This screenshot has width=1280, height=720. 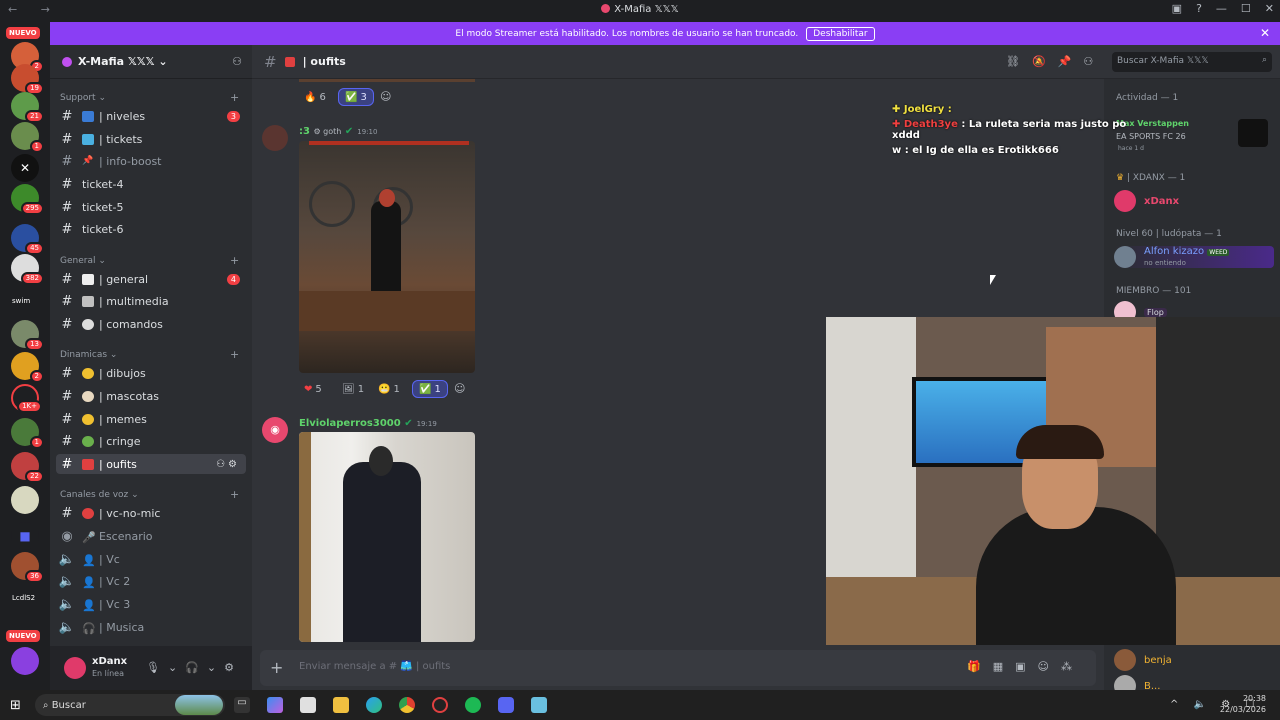 I want to click on channel-ticket-5: # ticket-5, so click(x=151, y=207).